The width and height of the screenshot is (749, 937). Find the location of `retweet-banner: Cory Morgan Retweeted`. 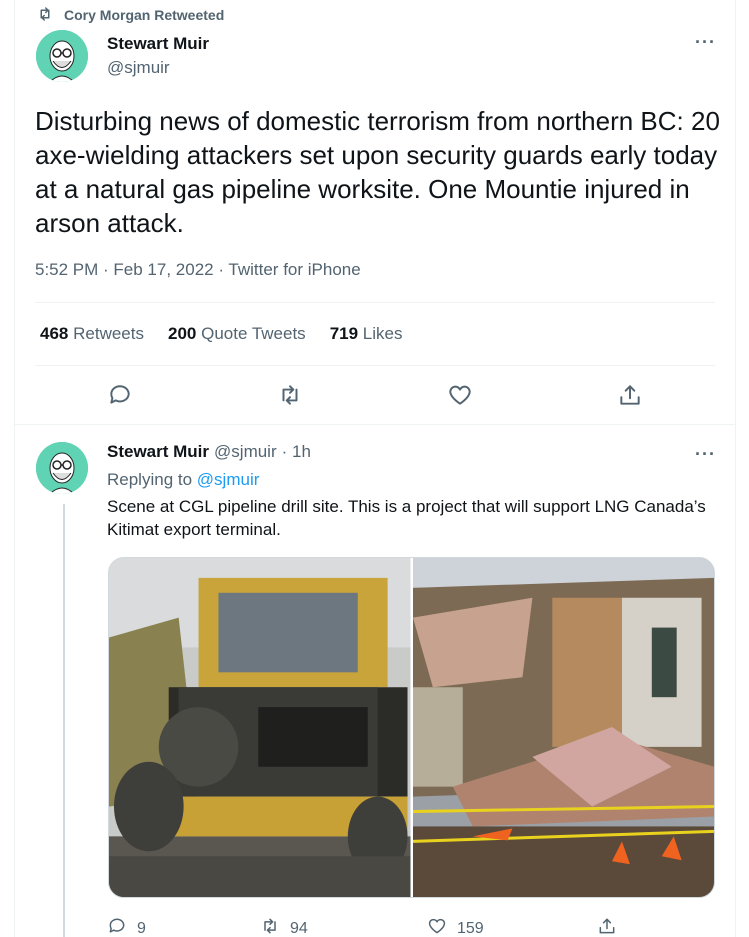

retweet-banner: Cory Morgan Retweeted is located at coordinates (130, 15).